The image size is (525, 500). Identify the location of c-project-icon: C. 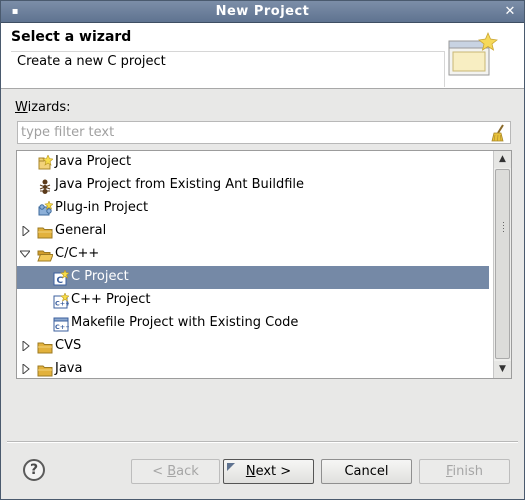
(61, 278).